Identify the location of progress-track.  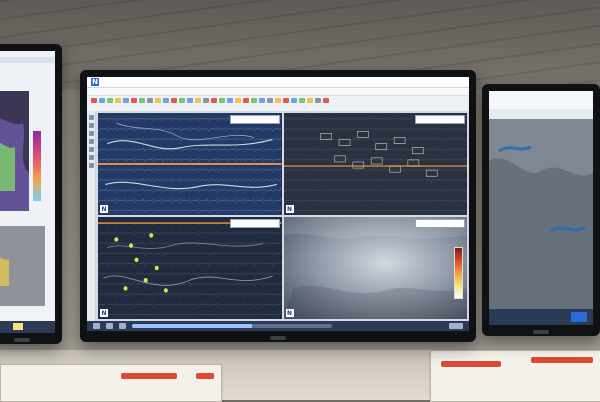
(232, 326).